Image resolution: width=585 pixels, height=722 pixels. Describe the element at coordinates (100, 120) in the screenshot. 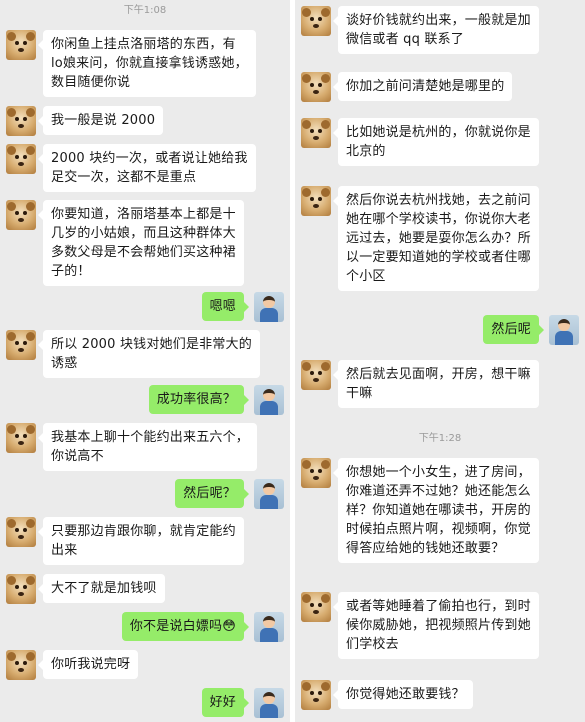

I see `message-bubble: 我一般是说 2000` at that location.